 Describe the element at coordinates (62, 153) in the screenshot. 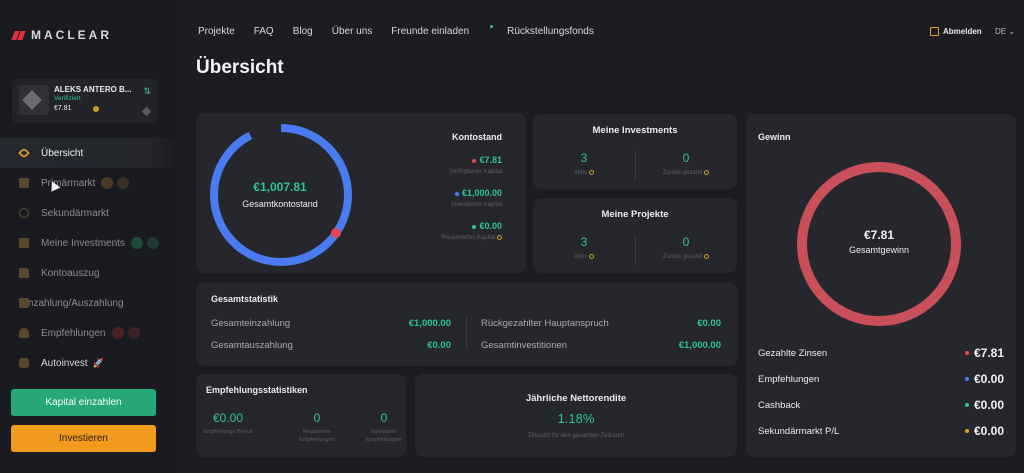

I see `sidebar-item-label: Übersicht` at that location.